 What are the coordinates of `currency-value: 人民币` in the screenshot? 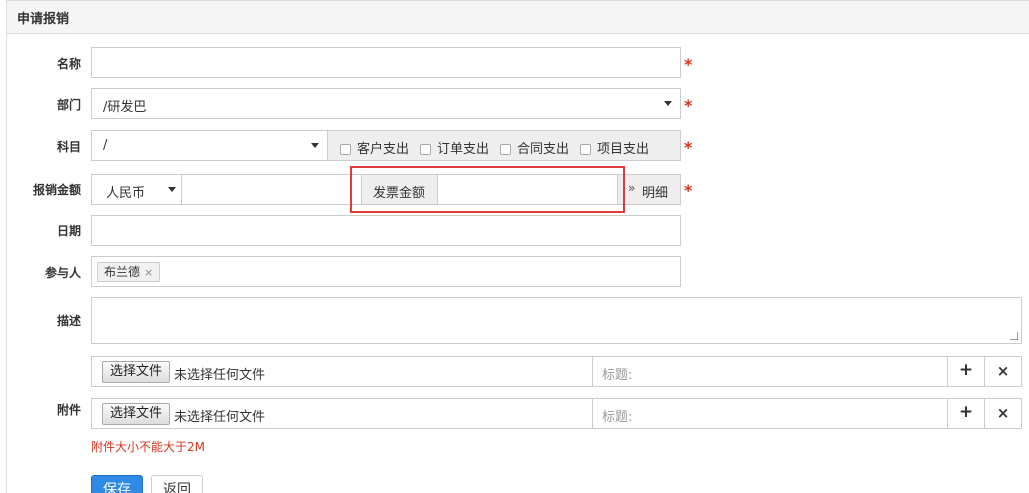 It's located at (126, 193).